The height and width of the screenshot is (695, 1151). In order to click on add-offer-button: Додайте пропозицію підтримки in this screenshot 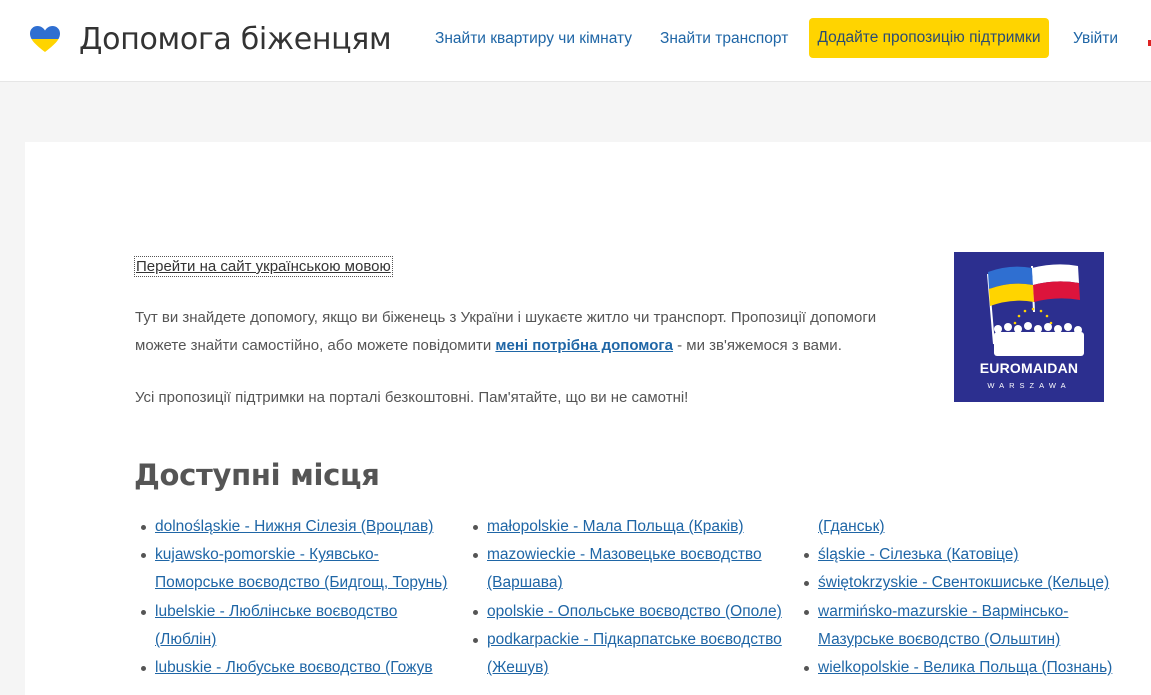, I will do `click(929, 38)`.